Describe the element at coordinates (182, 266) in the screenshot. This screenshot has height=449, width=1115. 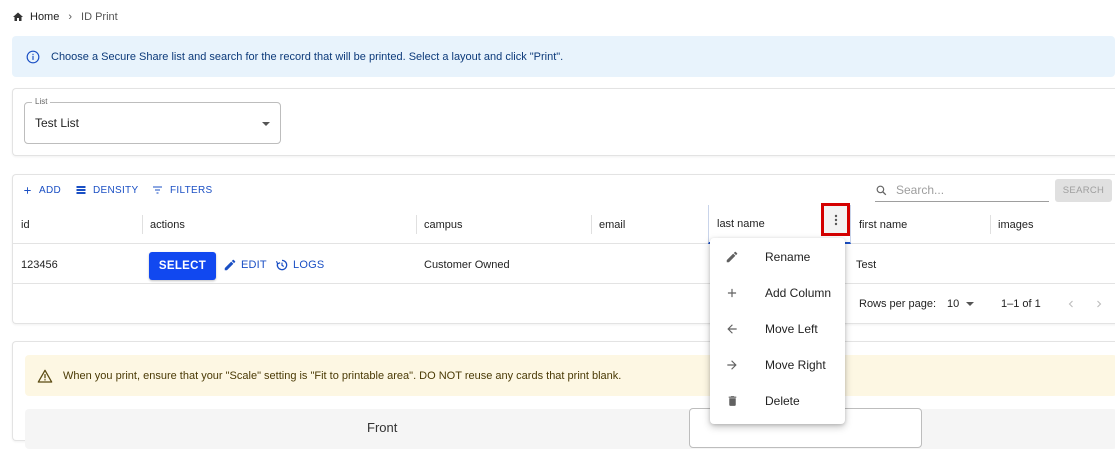
I see `select-button: SELECT` at that location.